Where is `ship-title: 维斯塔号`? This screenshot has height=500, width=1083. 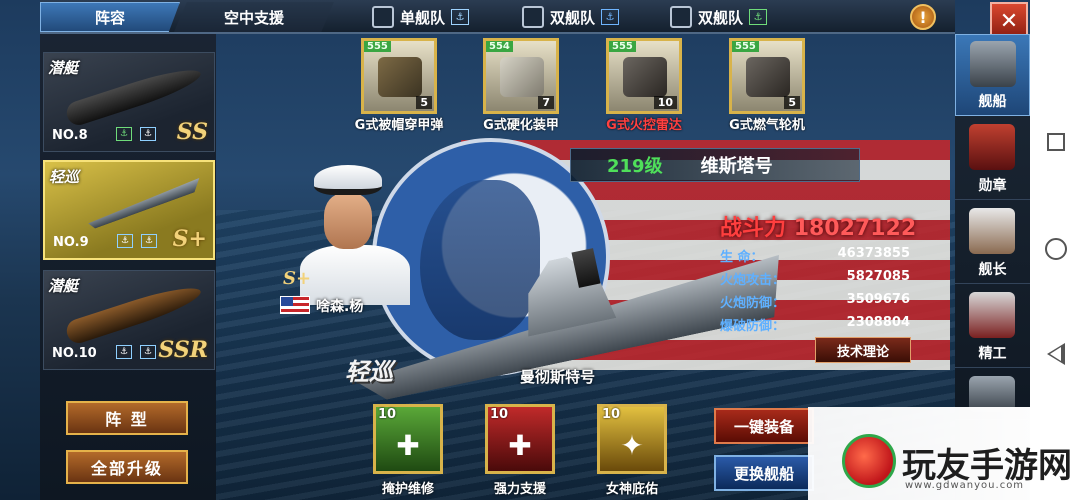
ship-title: 维斯塔号 is located at coordinates (736, 166).